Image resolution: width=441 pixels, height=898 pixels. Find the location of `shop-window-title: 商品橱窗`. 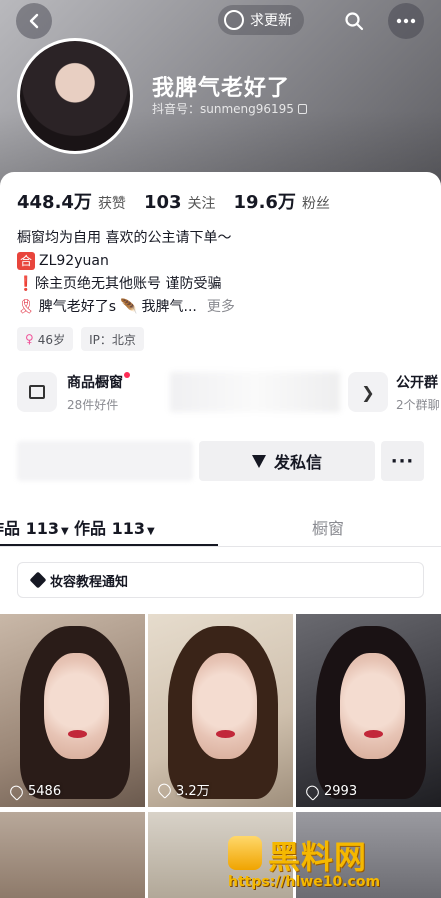

shop-window-title: 商品橱窗 is located at coordinates (98, 381).